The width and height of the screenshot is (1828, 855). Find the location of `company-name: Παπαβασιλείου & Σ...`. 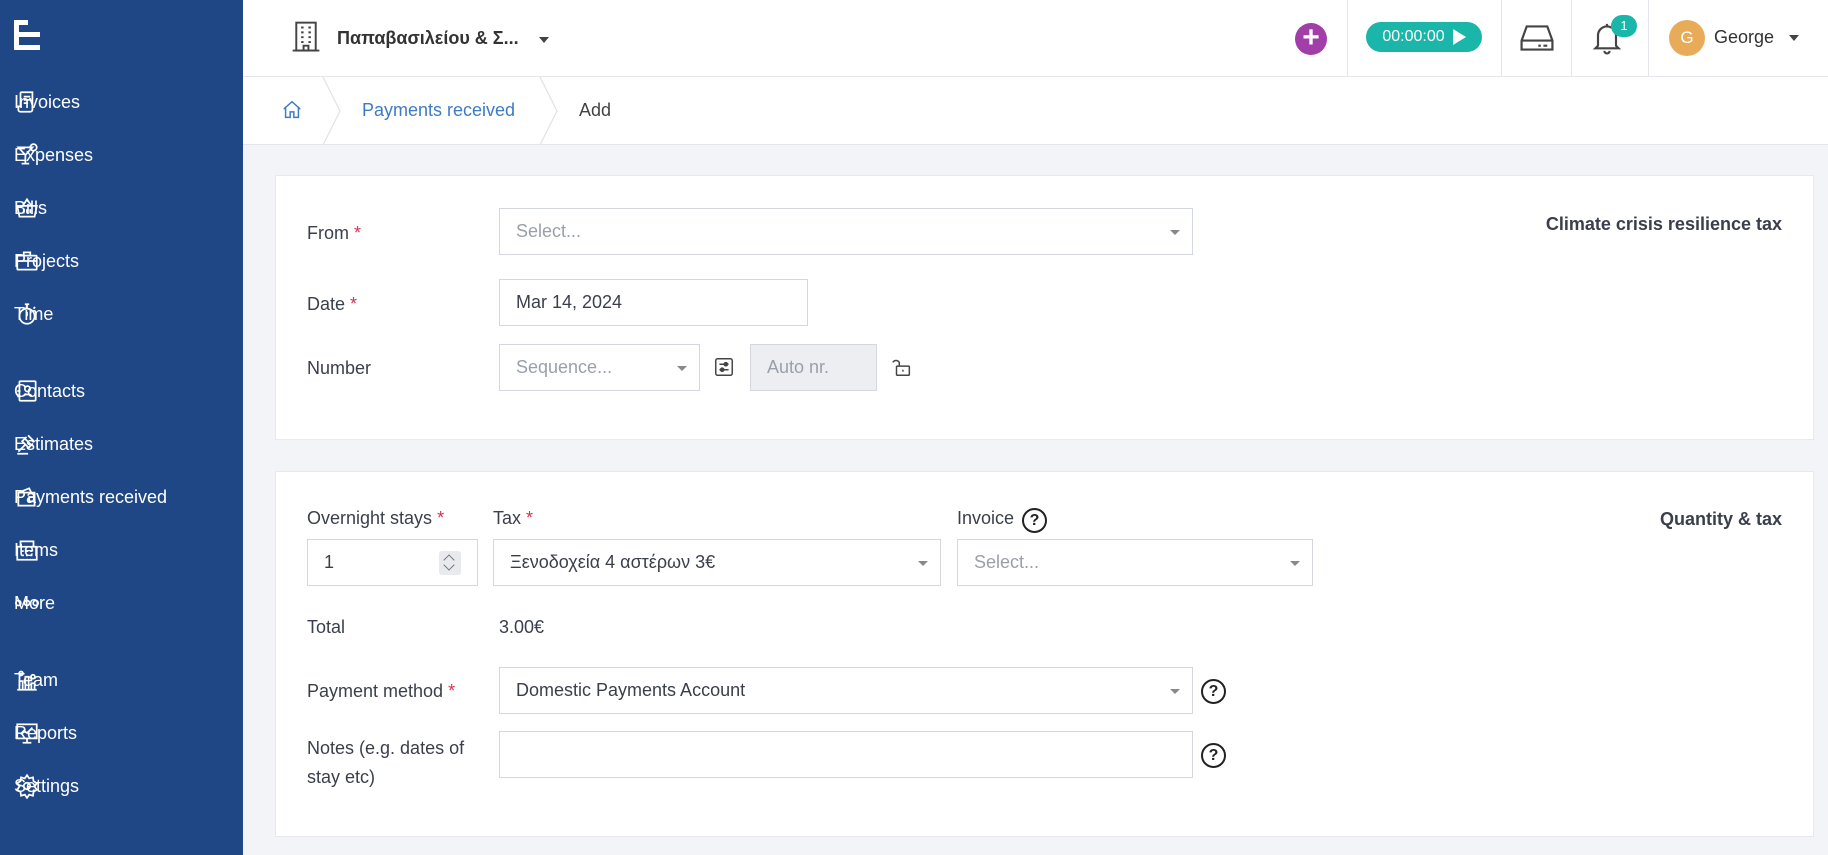

company-name: Παπαβασιλείου & Σ... is located at coordinates (428, 37).